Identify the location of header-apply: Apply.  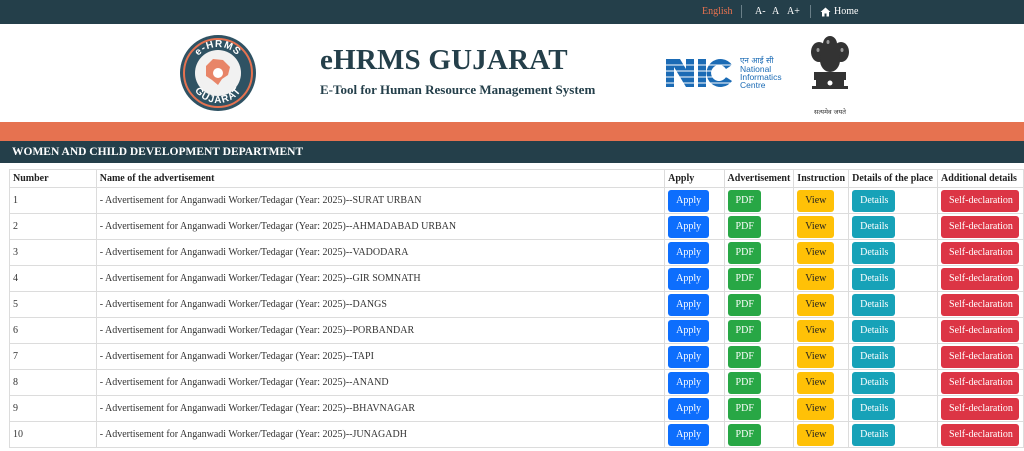
(694, 178).